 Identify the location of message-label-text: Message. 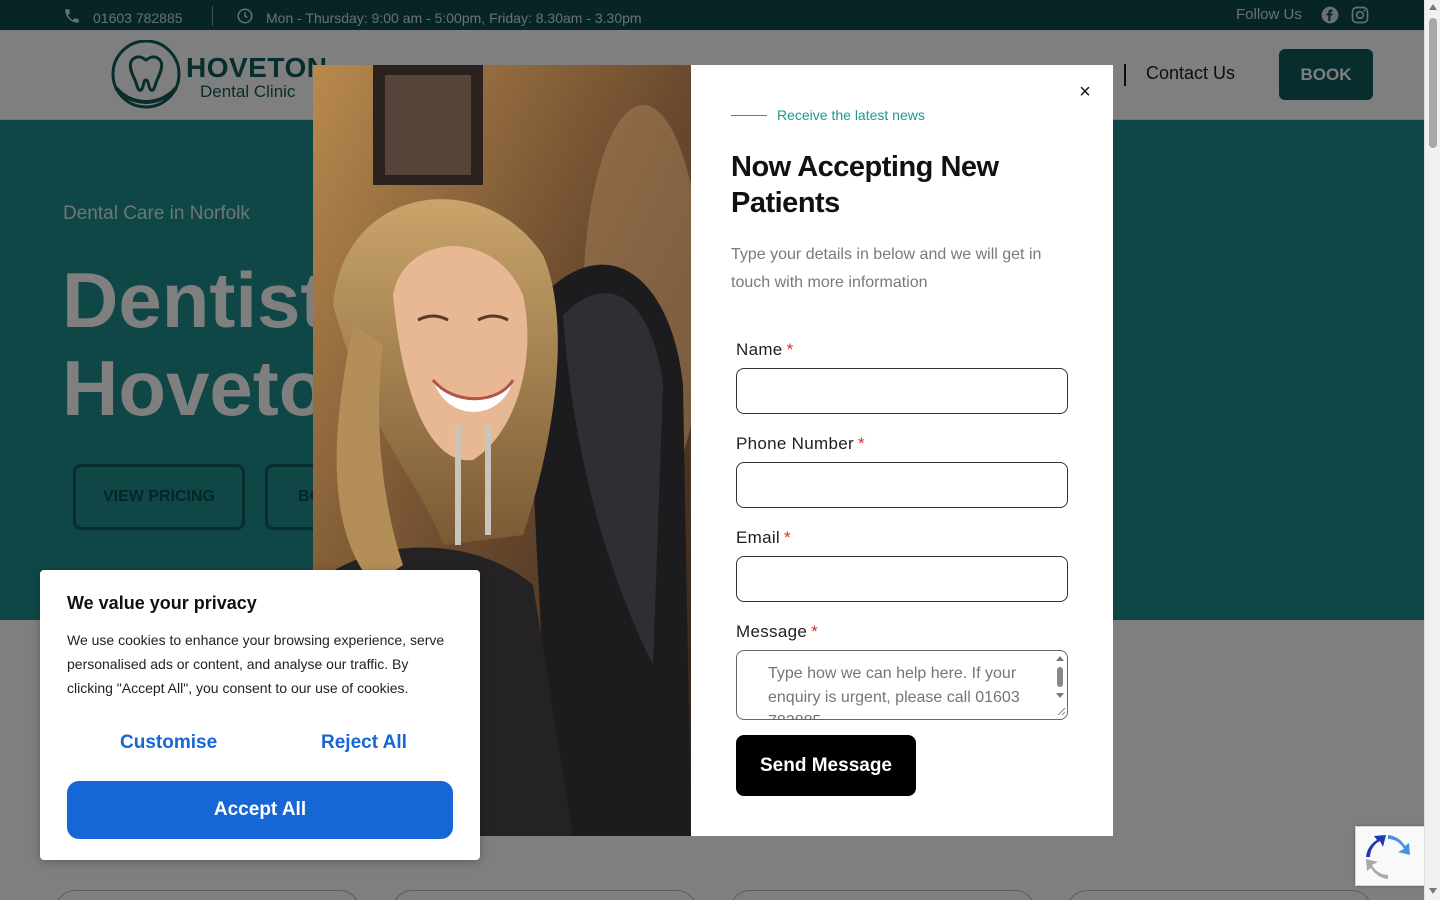
(772, 631).